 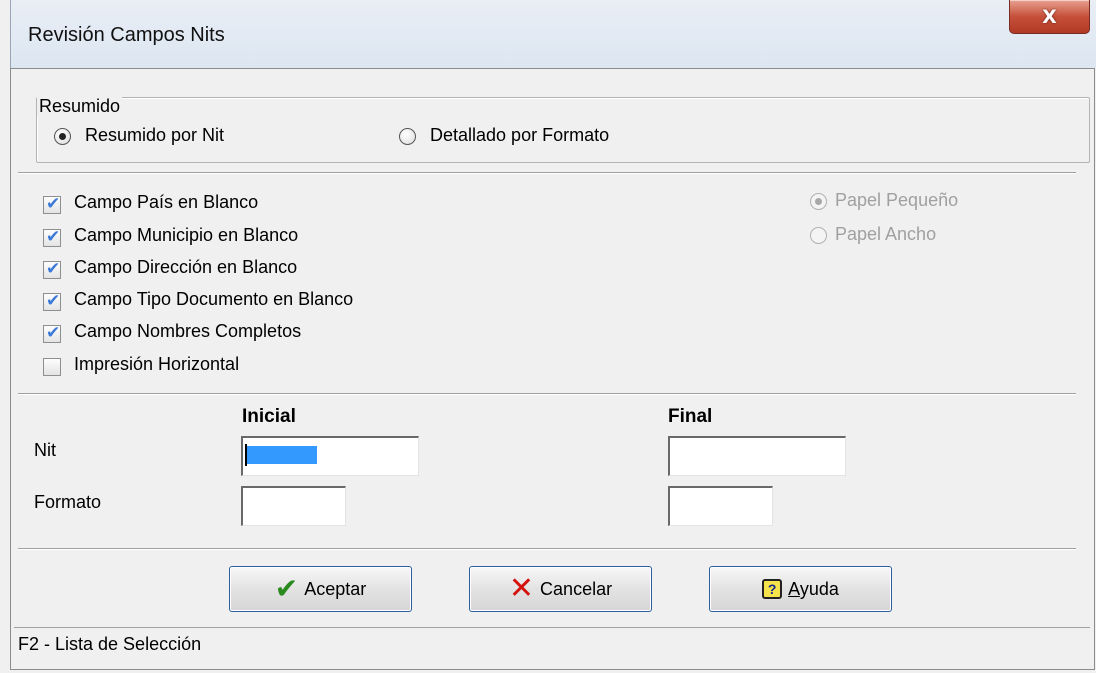 What do you see at coordinates (156, 364) in the screenshot?
I see `checkbox-impresion-horizontal-label: Impresión Horizontal` at bounding box center [156, 364].